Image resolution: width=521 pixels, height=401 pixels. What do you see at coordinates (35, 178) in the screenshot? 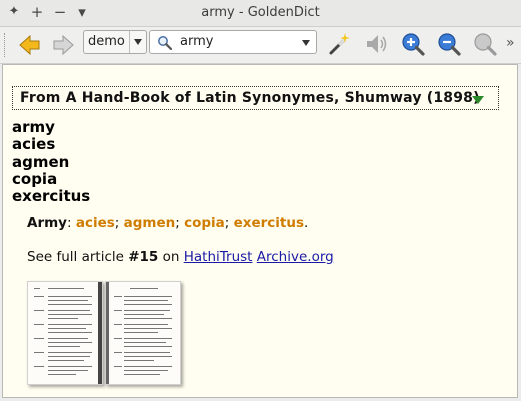
I see `headword: copia` at bounding box center [35, 178].